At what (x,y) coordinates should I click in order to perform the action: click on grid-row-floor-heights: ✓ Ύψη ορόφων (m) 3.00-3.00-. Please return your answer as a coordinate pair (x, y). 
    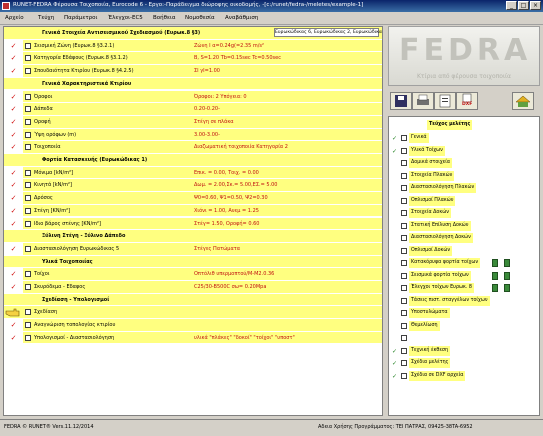
    Looking at the image, I should click on (193, 135).